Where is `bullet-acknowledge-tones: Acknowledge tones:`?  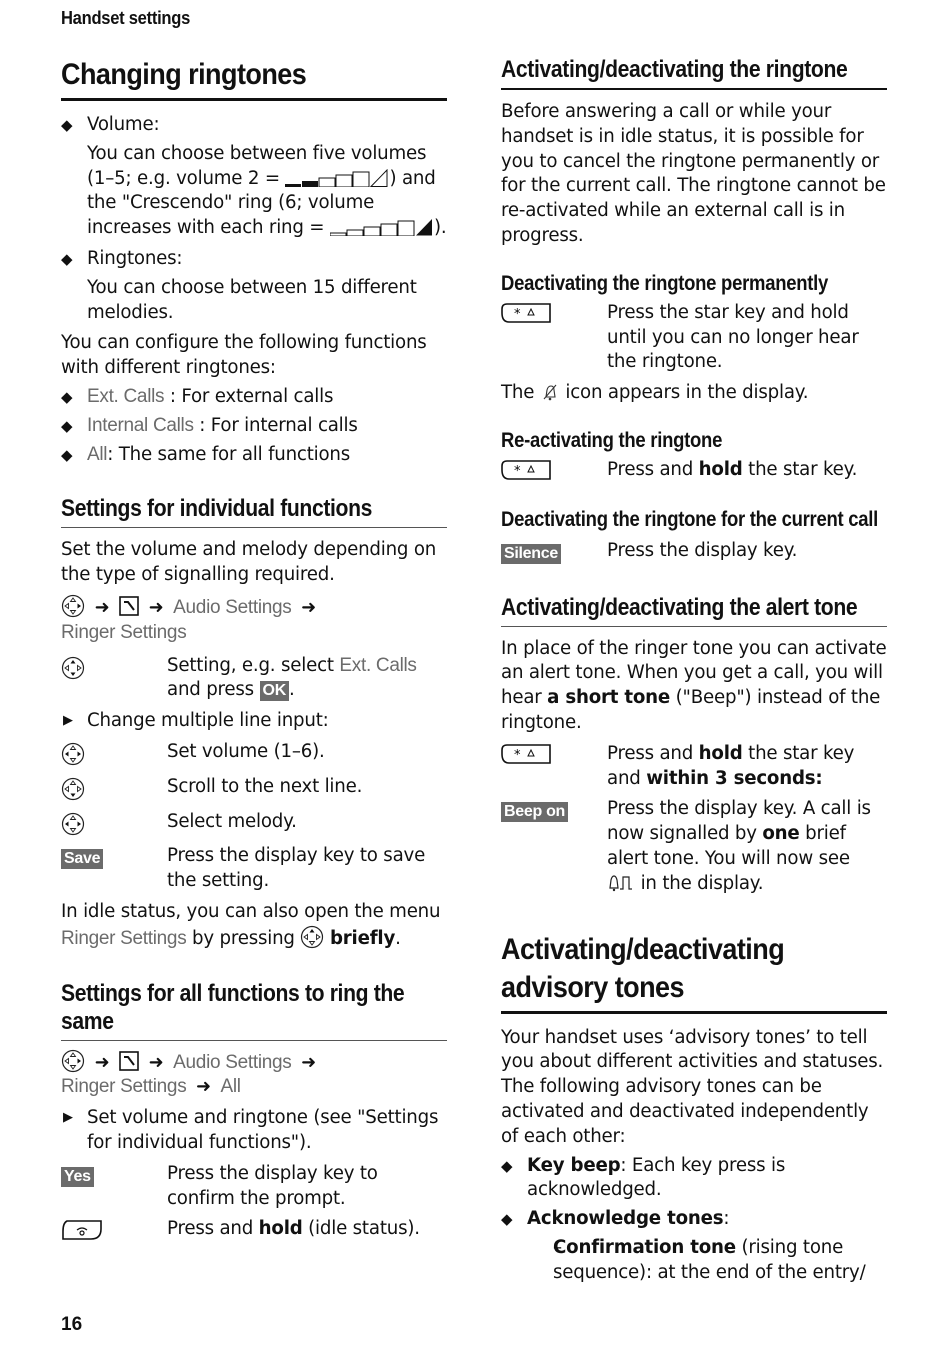
bullet-acknowledge-tones: Acknowledge tones: is located at coordinates (694, 1219).